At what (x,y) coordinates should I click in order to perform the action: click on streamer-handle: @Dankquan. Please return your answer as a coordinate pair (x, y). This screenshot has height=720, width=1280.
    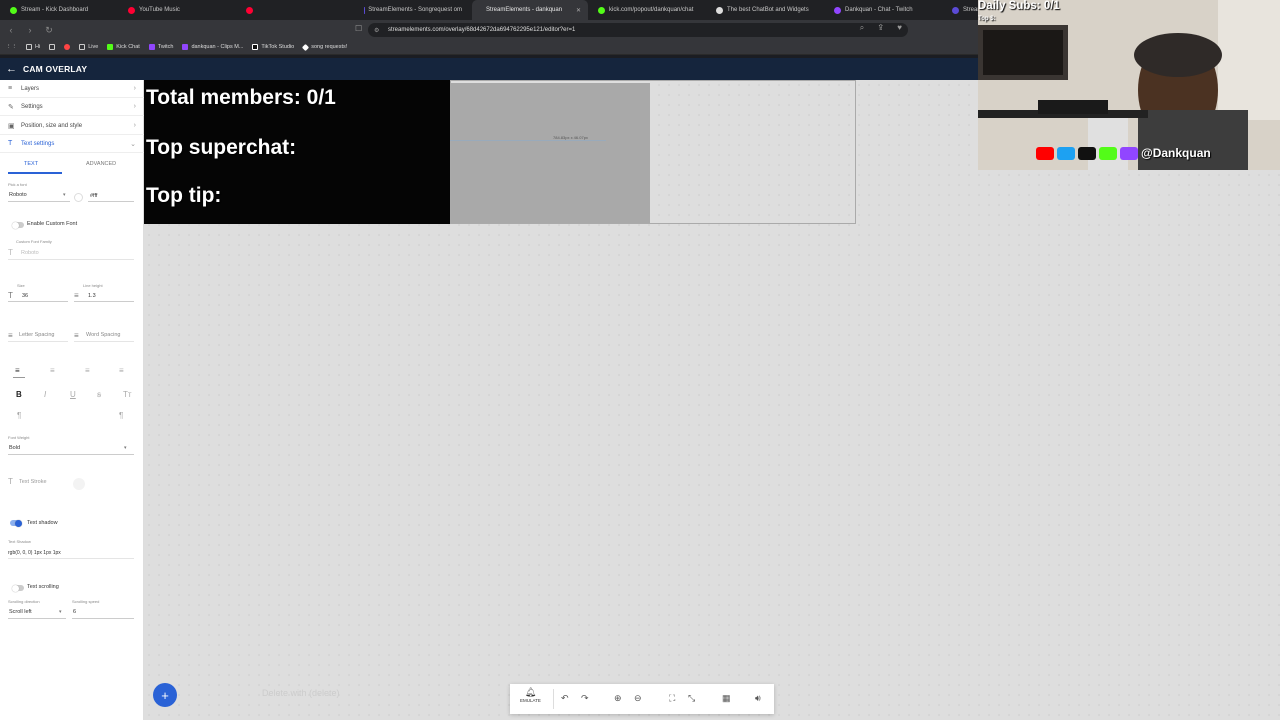
    Looking at the image, I should click on (1176, 153).